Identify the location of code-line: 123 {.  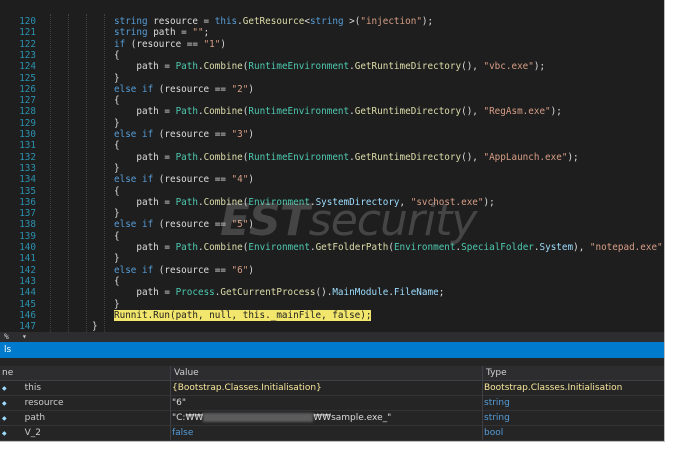
(332, 55).